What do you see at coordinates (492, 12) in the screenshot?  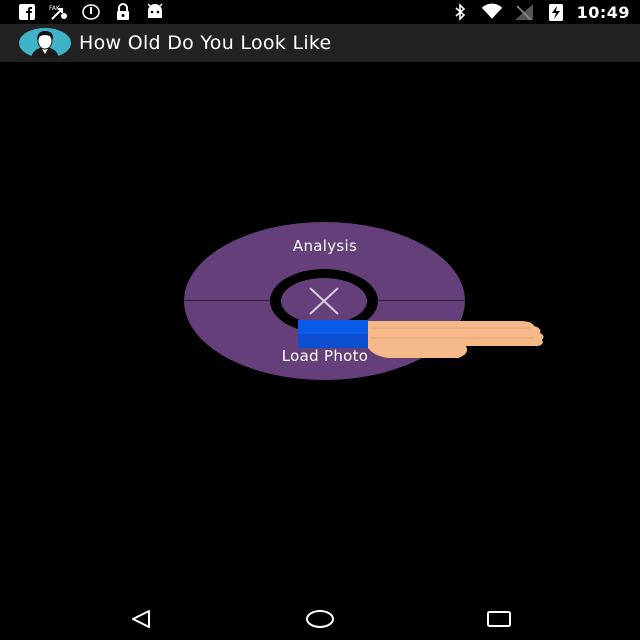 I see `wifi-icon` at bounding box center [492, 12].